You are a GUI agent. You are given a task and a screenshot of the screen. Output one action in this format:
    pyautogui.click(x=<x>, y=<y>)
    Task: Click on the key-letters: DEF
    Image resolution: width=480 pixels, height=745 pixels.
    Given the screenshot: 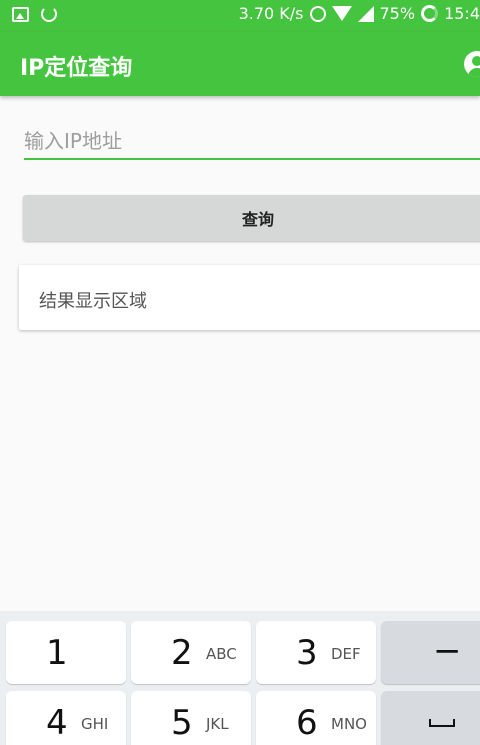 What is the action you would take?
    pyautogui.click(x=346, y=654)
    